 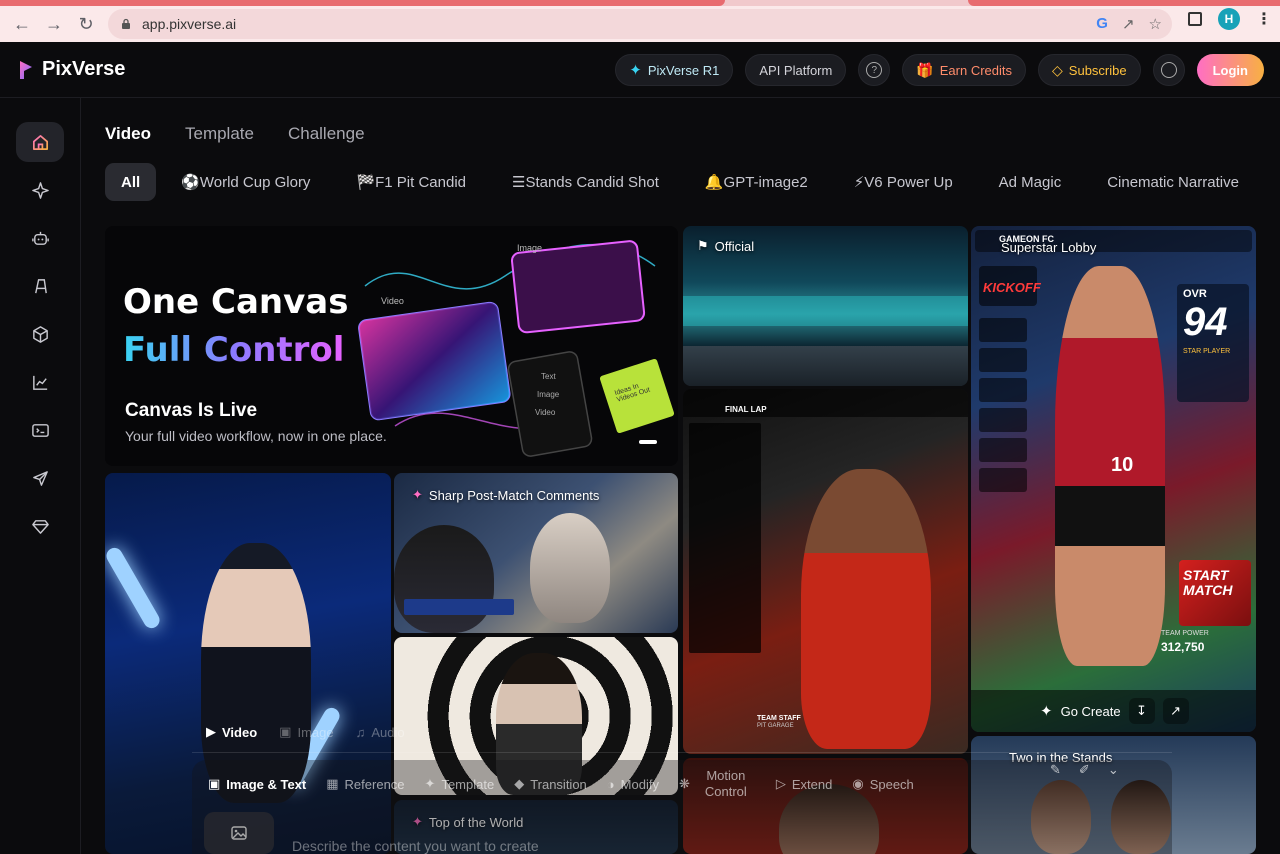 What do you see at coordinates (548, 394) in the screenshot?
I see `hero-menu-image: Image` at bounding box center [548, 394].